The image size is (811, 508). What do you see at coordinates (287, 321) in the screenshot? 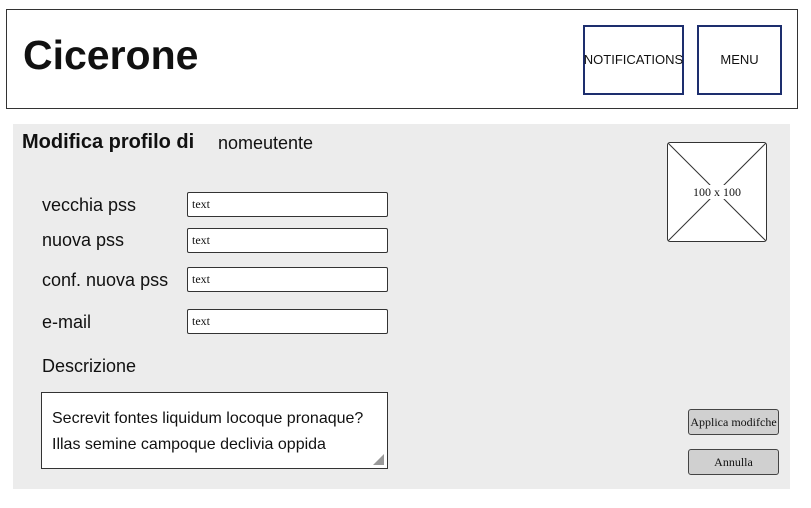
I see `email-field` at bounding box center [287, 321].